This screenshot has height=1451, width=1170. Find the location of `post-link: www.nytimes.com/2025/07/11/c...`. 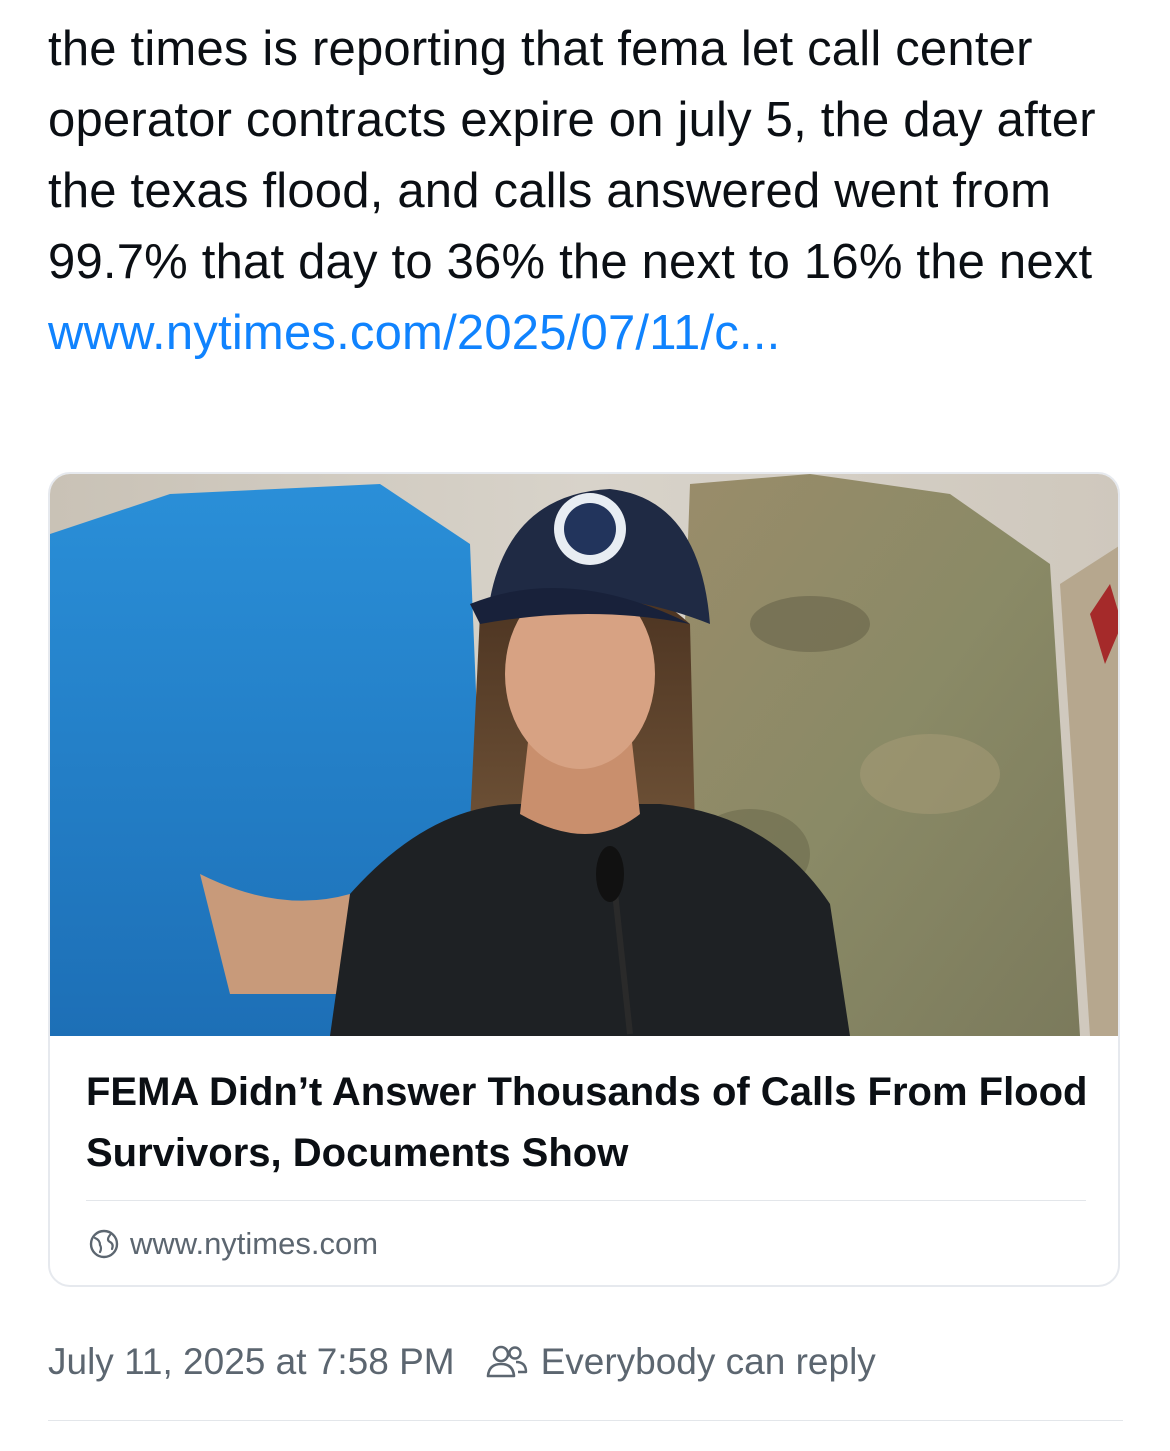

post-link: www.nytimes.com/2025/07/11/c... is located at coordinates (585, 333).